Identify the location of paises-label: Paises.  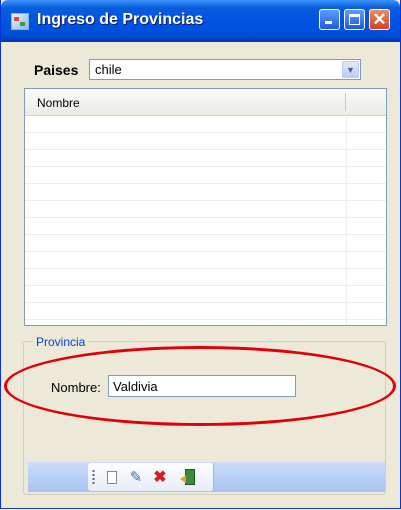
(56, 70).